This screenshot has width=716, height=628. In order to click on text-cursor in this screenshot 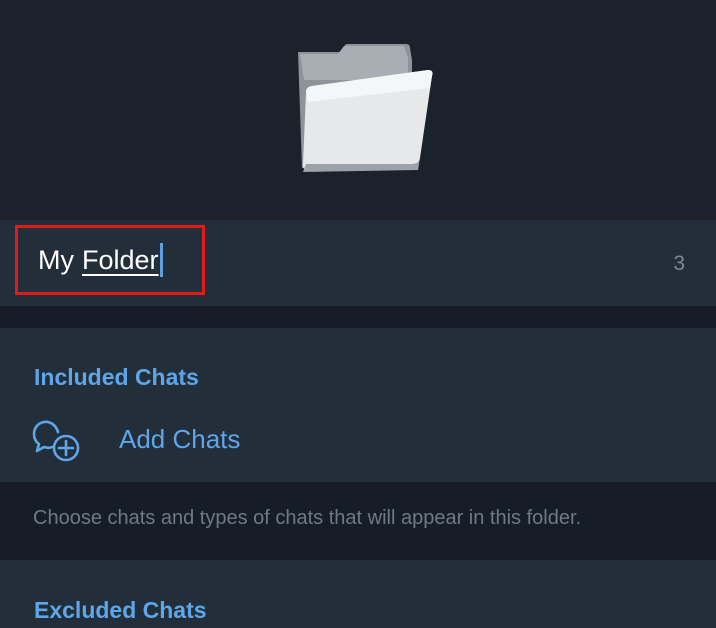, I will do `click(161, 260)`.